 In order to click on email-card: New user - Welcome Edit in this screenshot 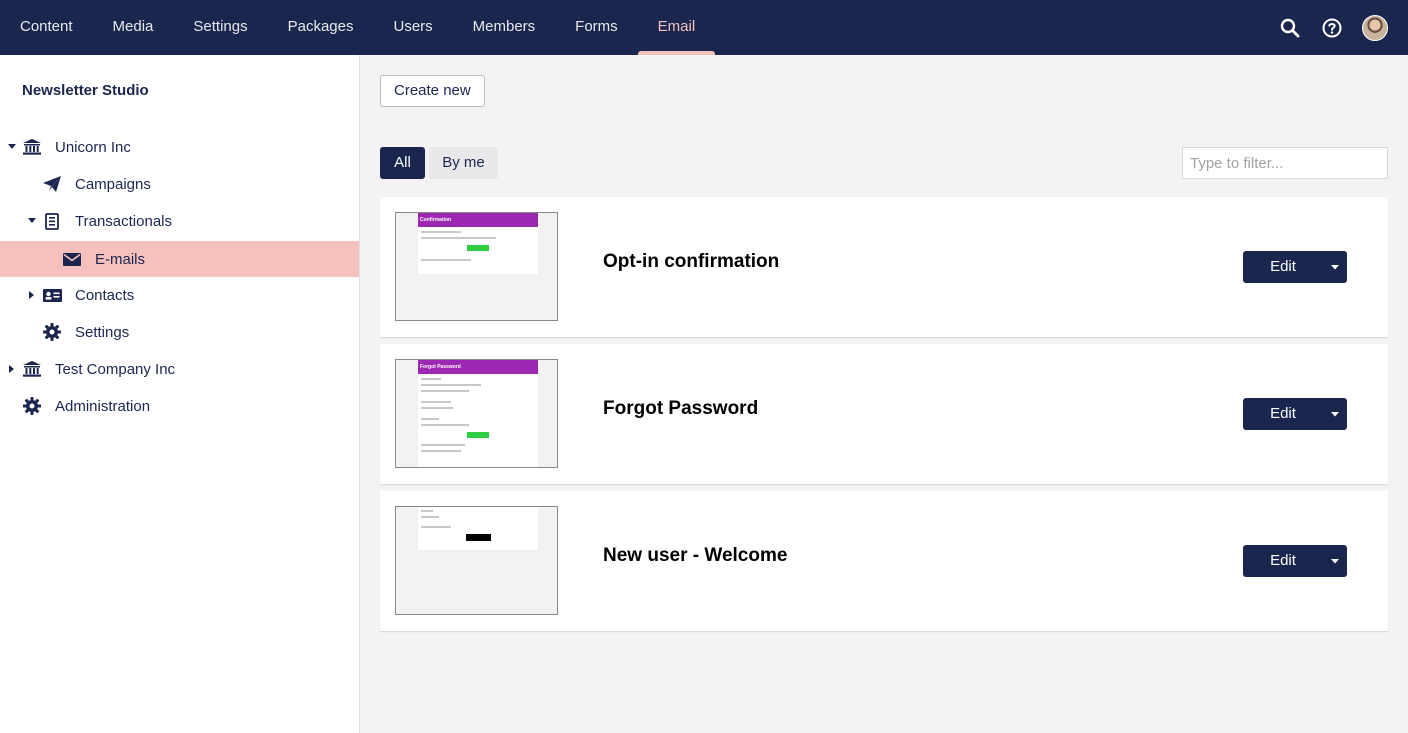, I will do `click(884, 561)`.